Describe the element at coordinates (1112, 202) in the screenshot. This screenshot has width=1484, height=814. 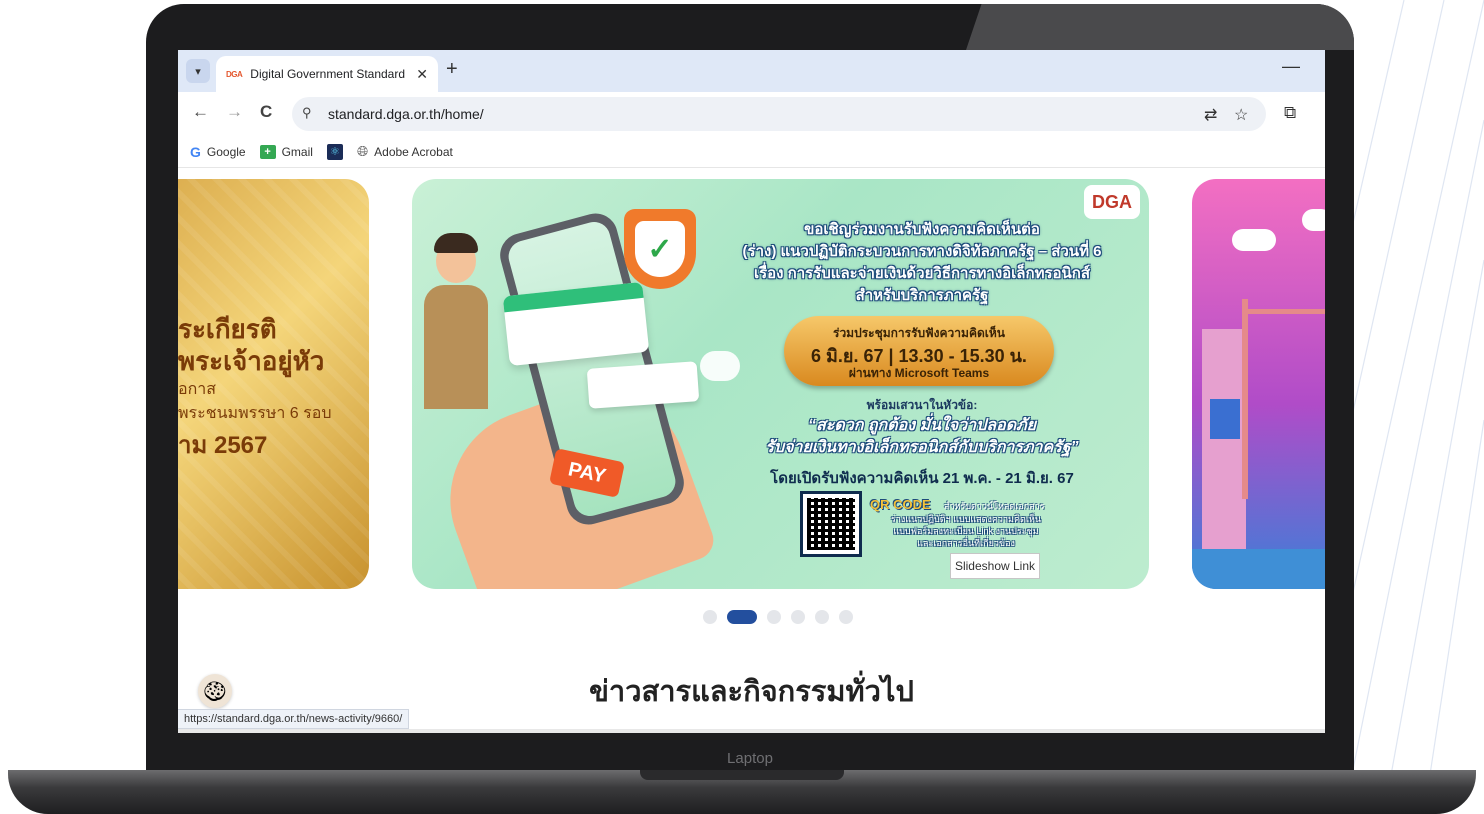
I see `dga-logo: DGA` at that location.